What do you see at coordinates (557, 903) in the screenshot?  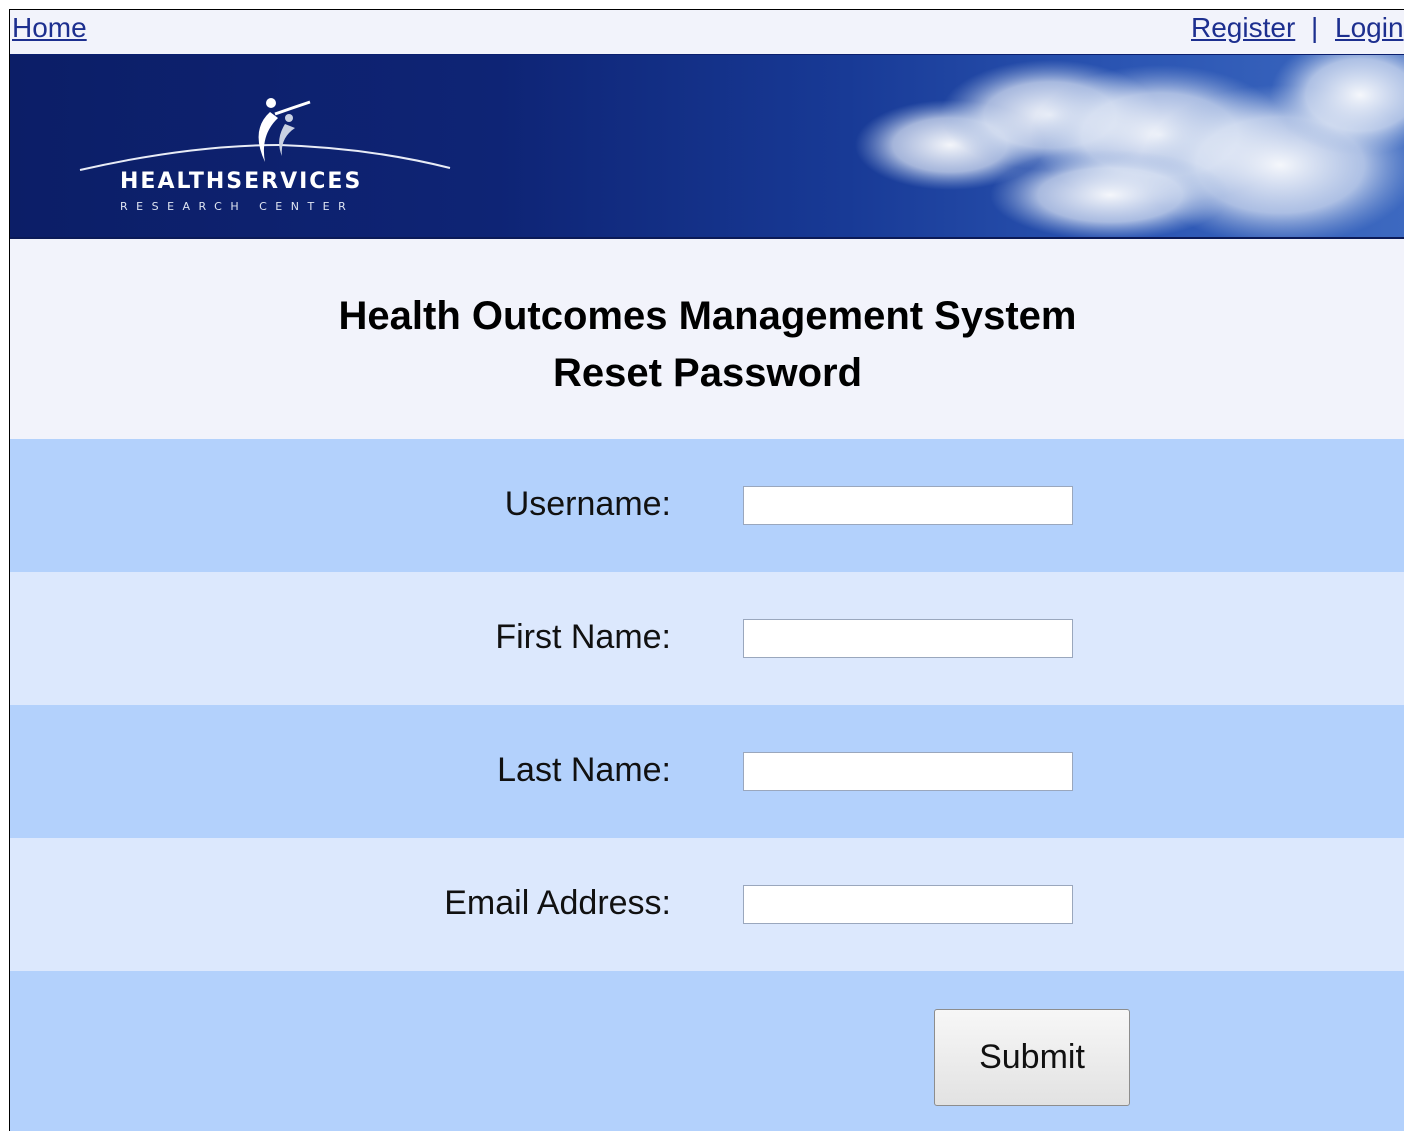 I see `email-label: Email Address:` at bounding box center [557, 903].